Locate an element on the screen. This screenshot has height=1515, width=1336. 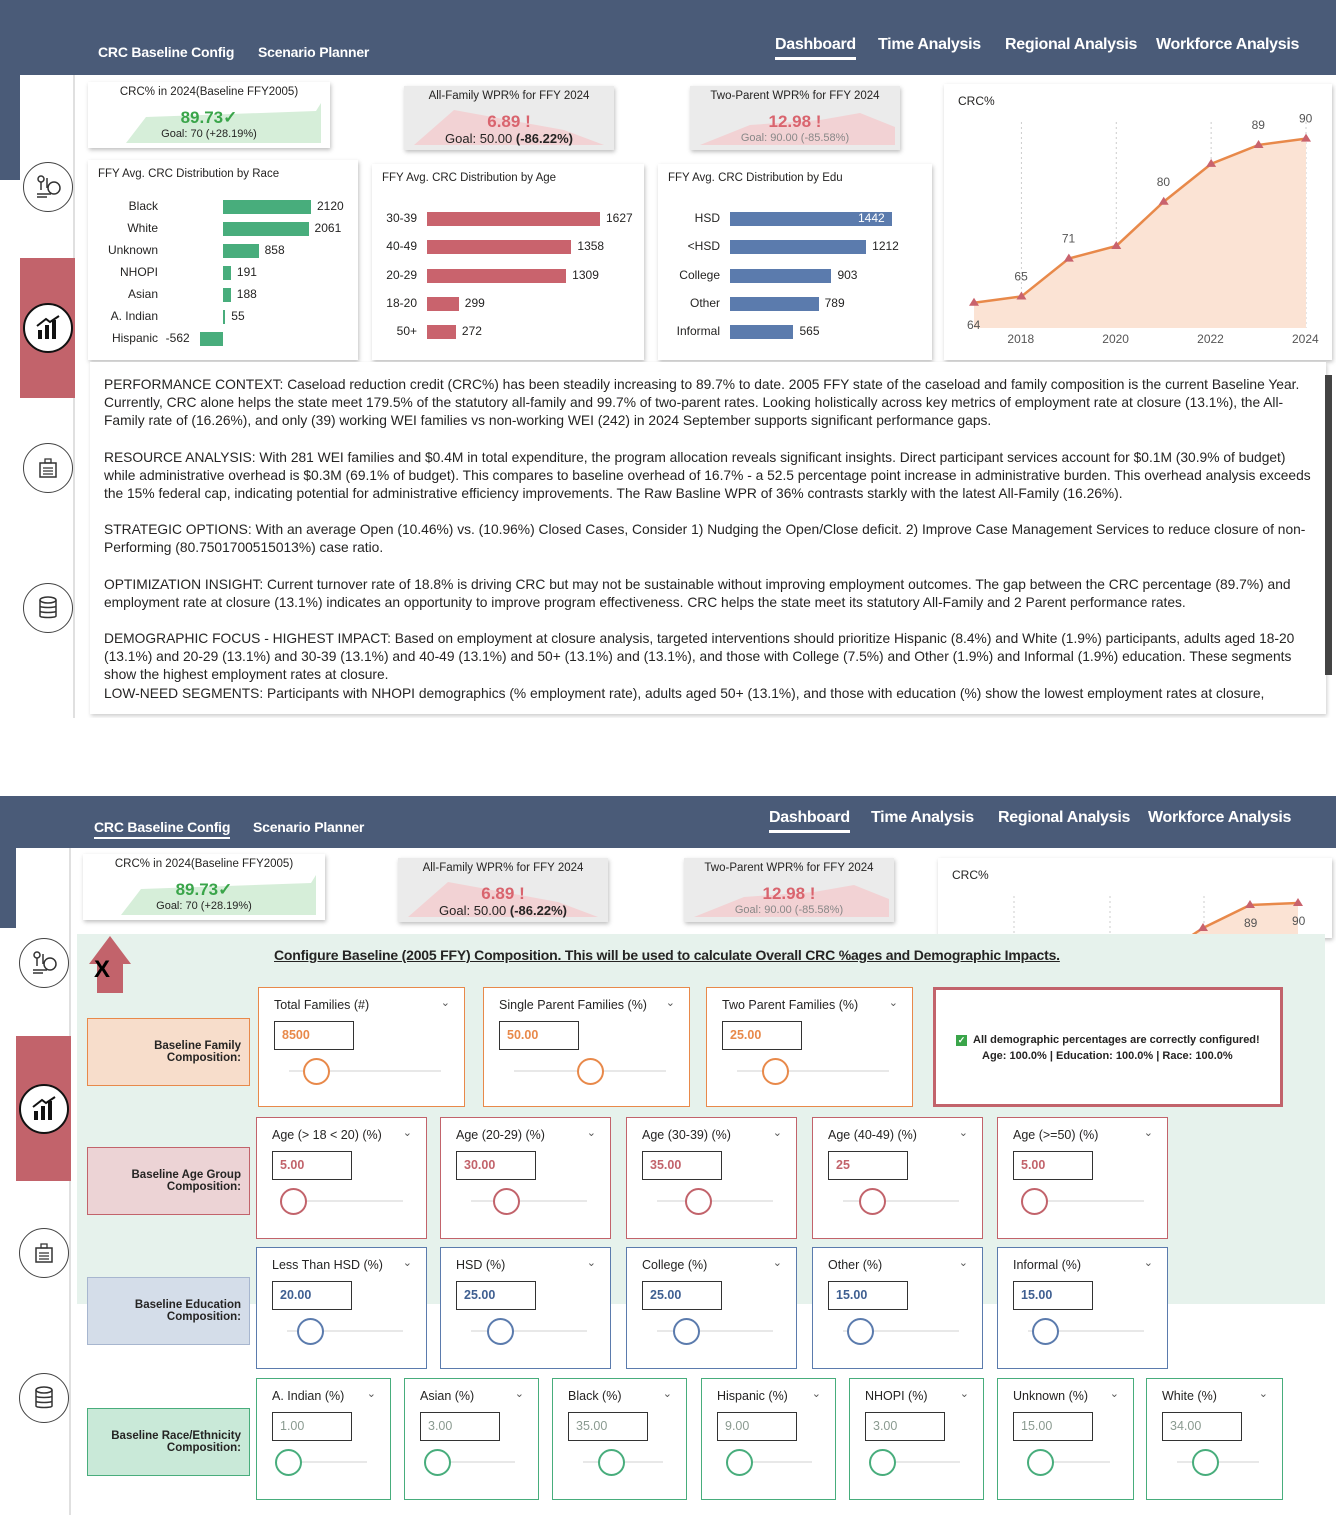
value-input: 1.00 is located at coordinates (312, 1426).